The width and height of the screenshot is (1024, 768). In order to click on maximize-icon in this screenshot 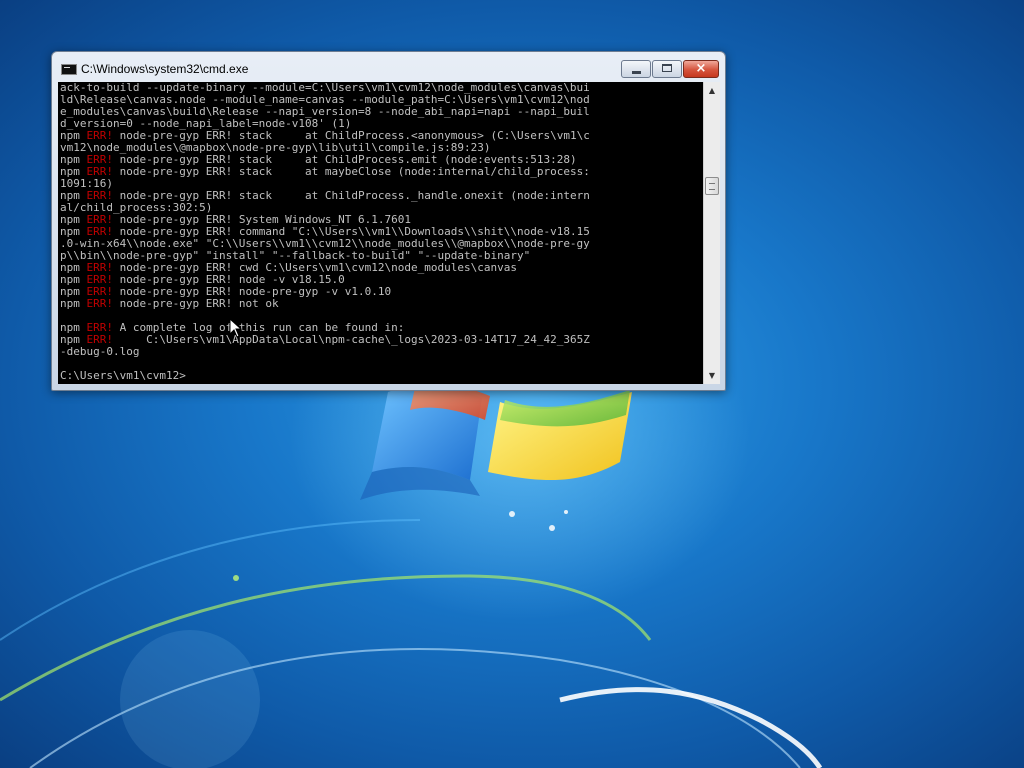, I will do `click(667, 68)`.